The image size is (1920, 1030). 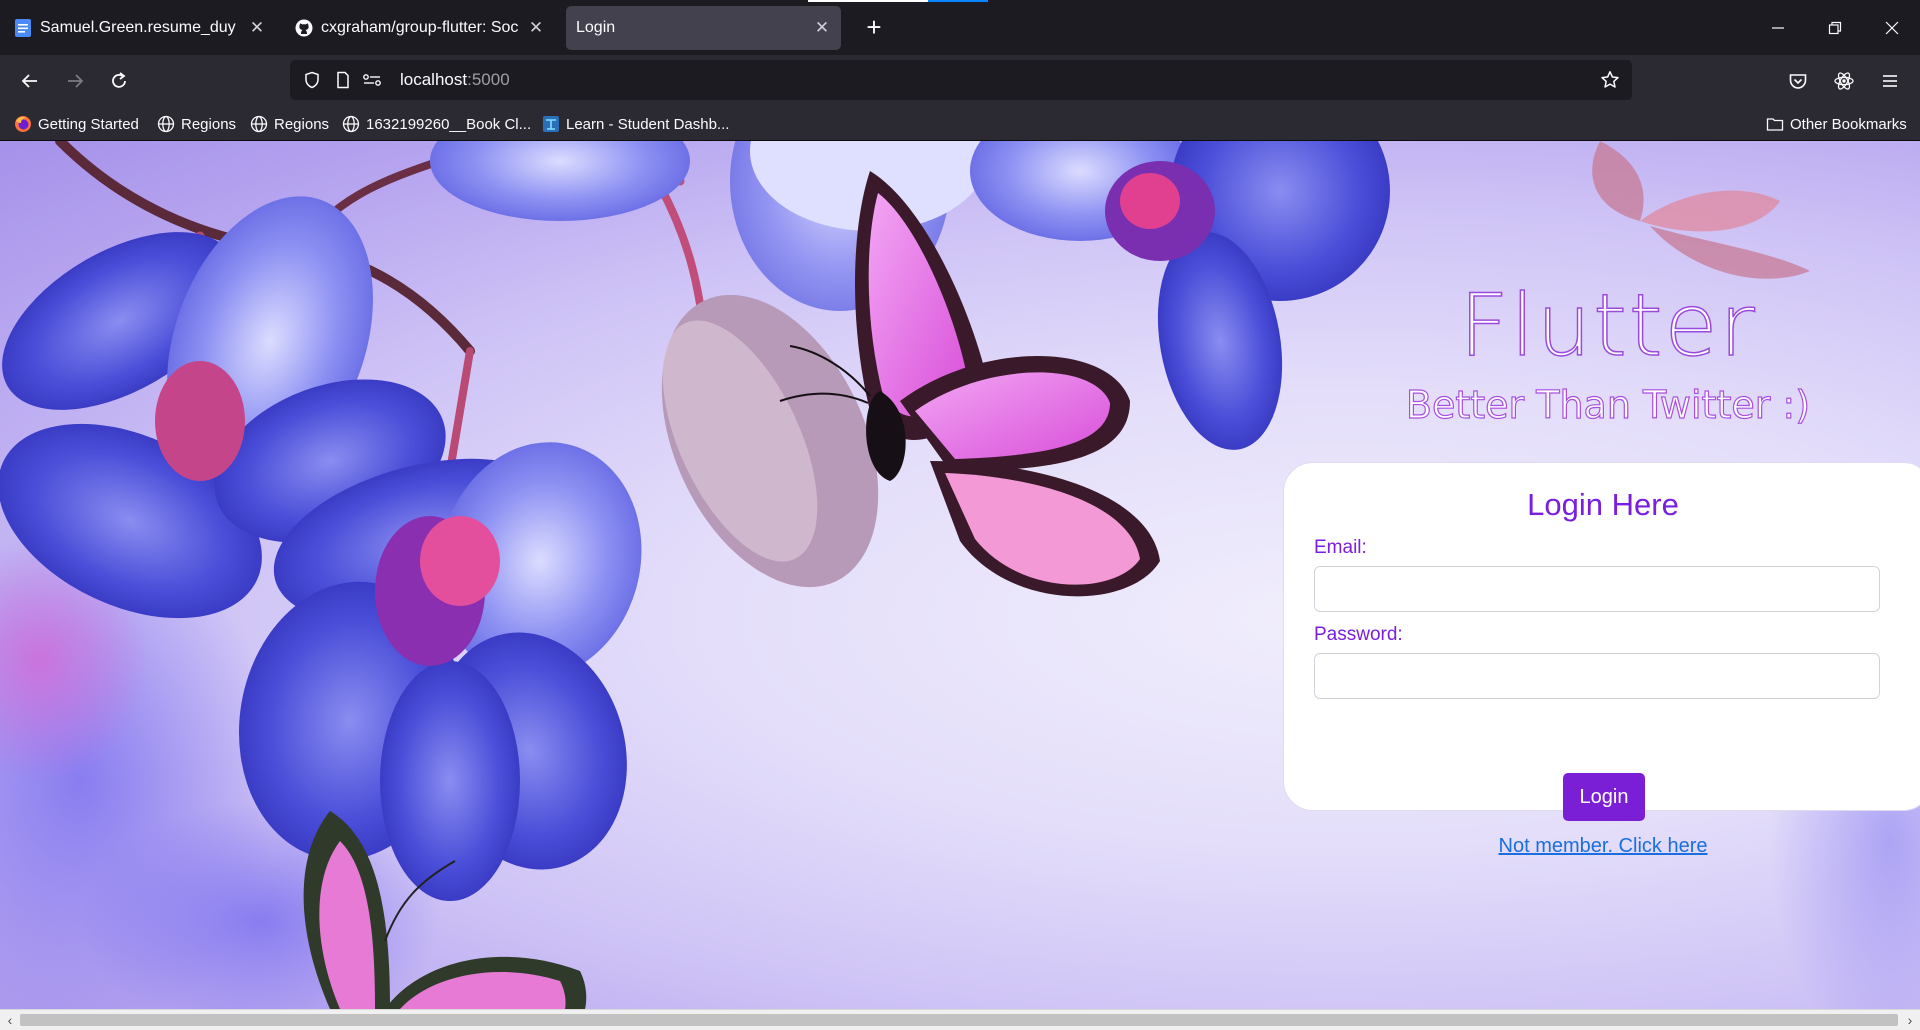 I want to click on react-devtools-button, so click(x=1844, y=81).